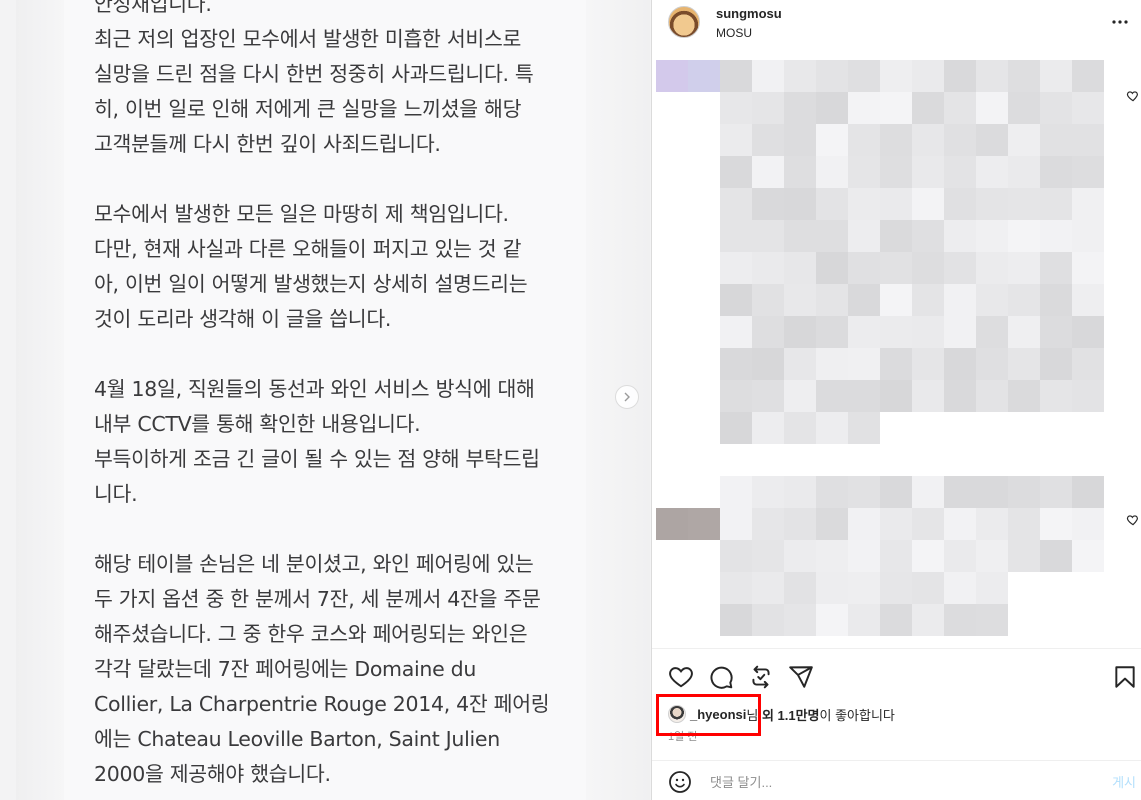 The width and height of the screenshot is (1141, 800). I want to click on letter-line: 내부 CCTV를 통해 확인한 내용입니다., so click(257, 424).